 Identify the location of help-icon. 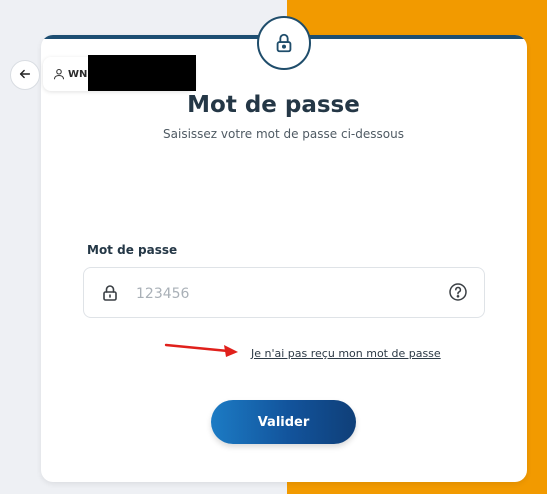
(458, 292).